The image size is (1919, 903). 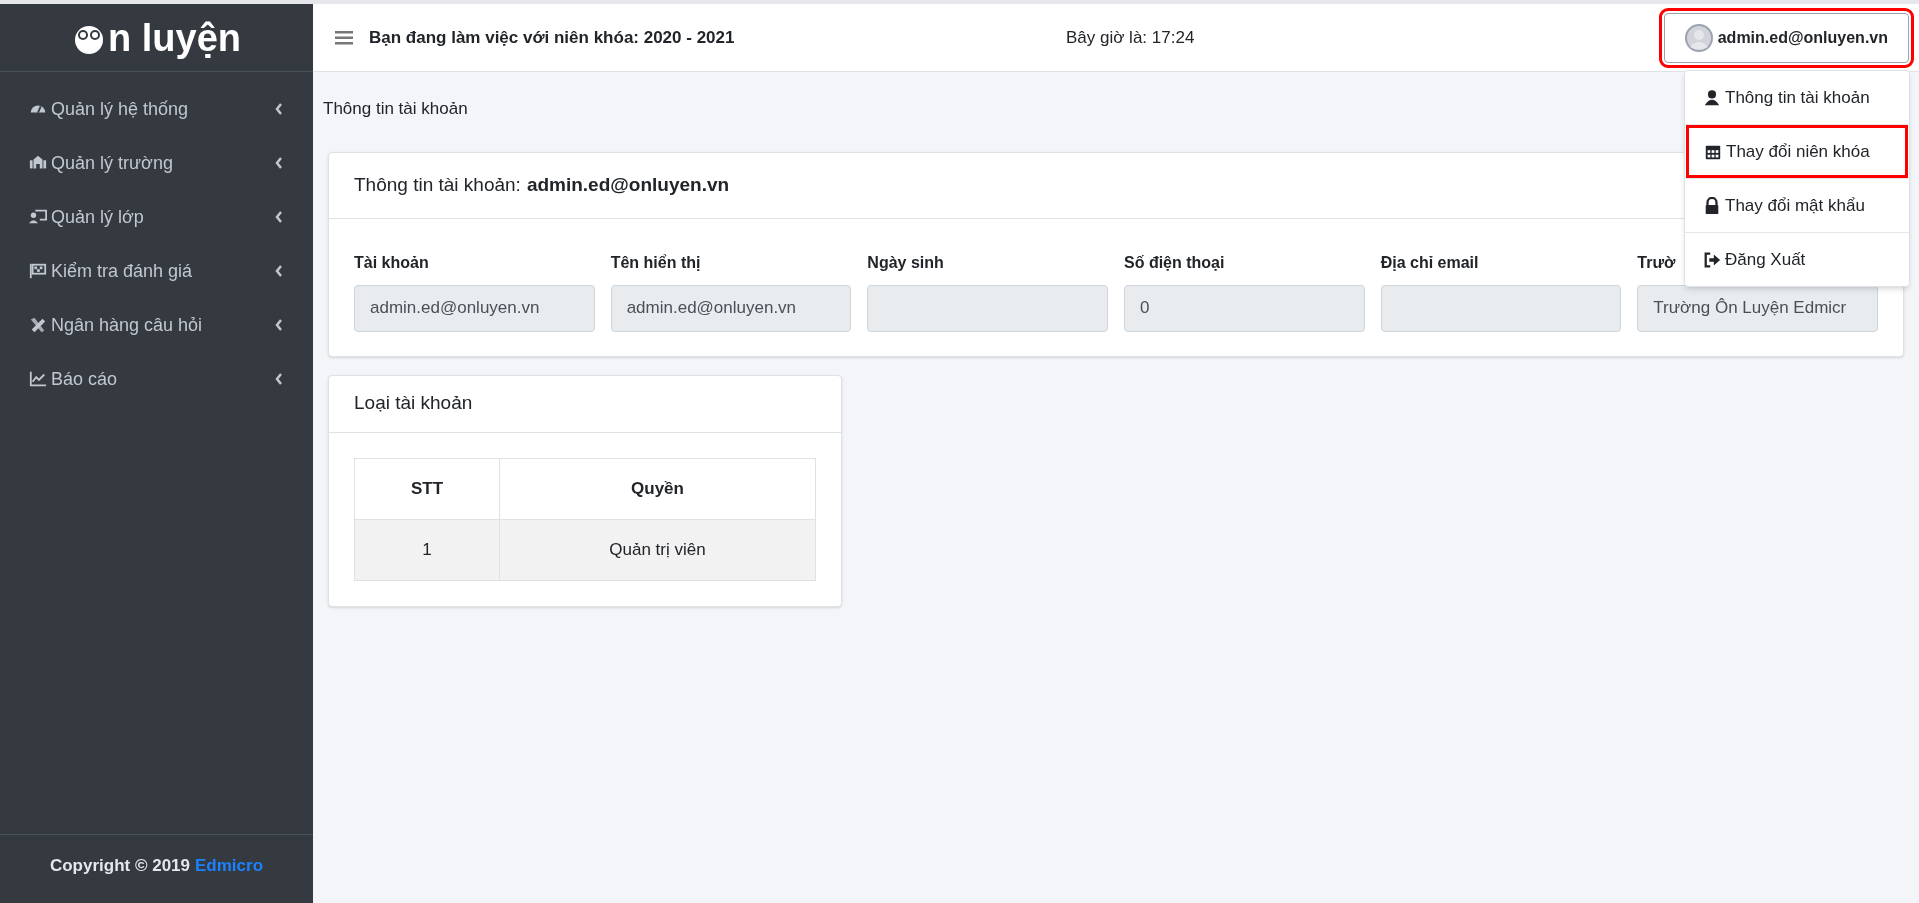 I want to click on sidebar-menu-item: Ngân hàng câu hỏi, so click(x=156, y=325).